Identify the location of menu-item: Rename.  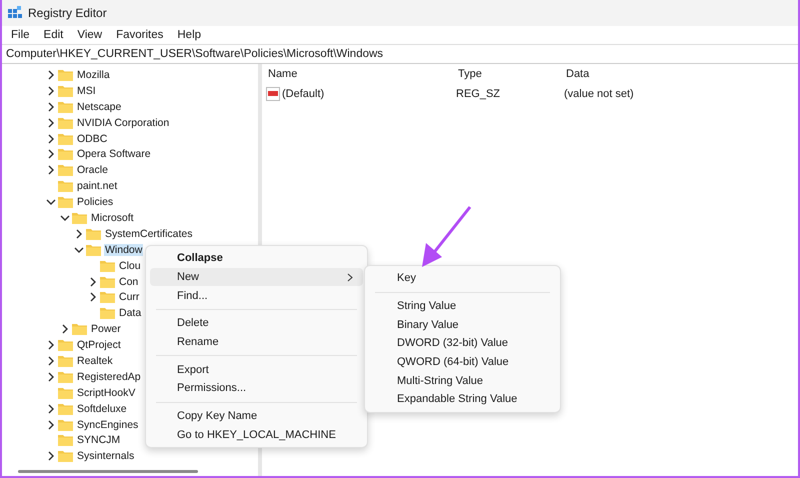
(256, 342).